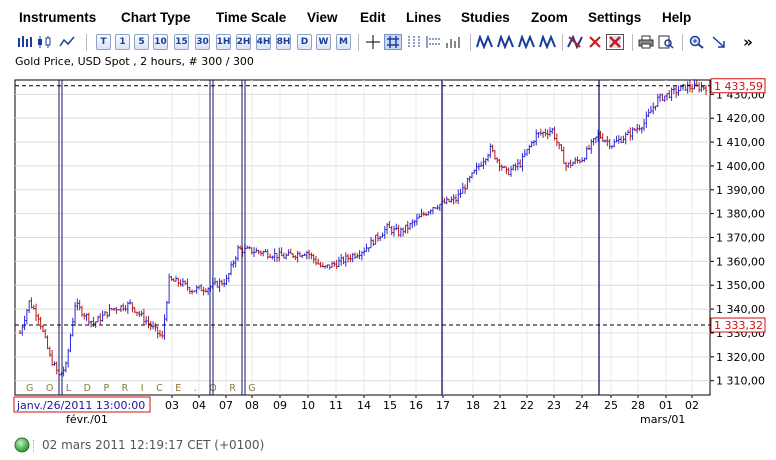  I want to click on x-month-label: févr./01, so click(87, 419).